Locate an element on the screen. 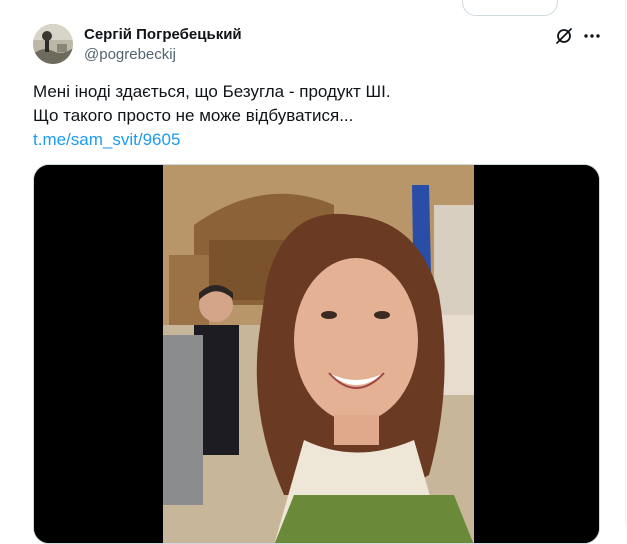 This screenshot has width=627, height=544. author-handle: @pogrebeckij is located at coordinates (130, 55).